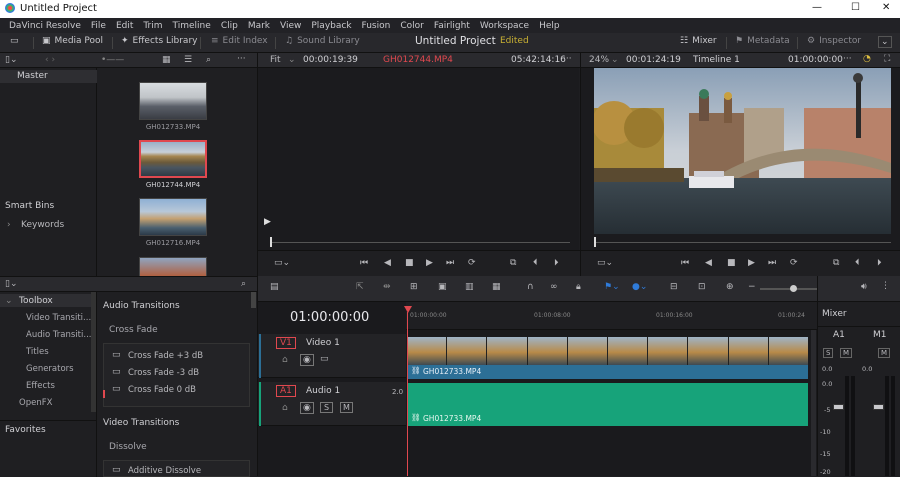 Image resolution: width=900 pixels, height=477 pixels. Describe the element at coordinates (420, 242) in the screenshot. I see `source-scrubber` at that location.